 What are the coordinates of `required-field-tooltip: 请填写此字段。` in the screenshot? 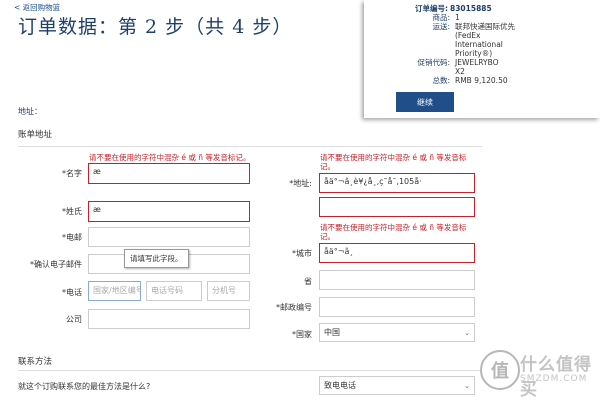 It's located at (156, 258).